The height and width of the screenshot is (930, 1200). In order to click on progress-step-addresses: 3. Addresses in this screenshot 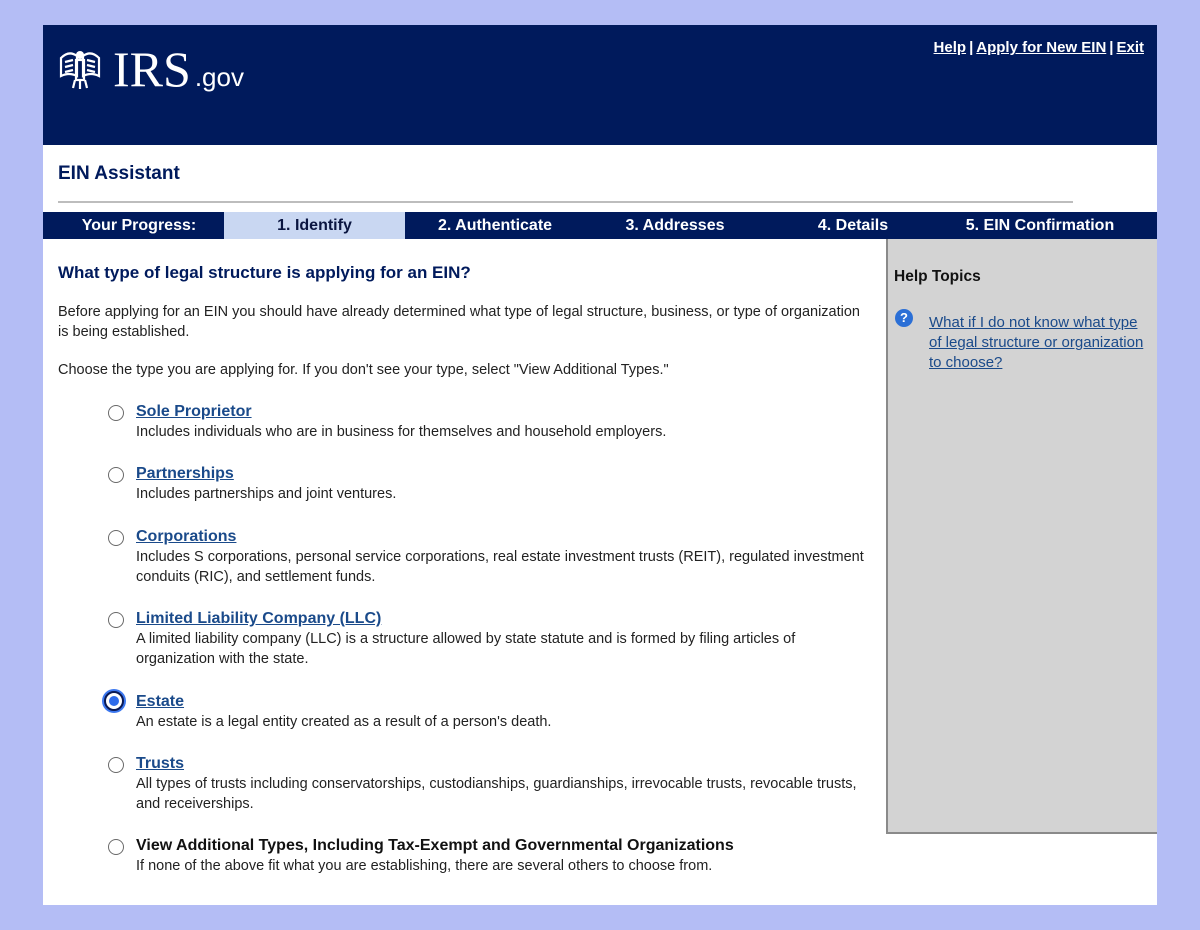, I will do `click(675, 225)`.